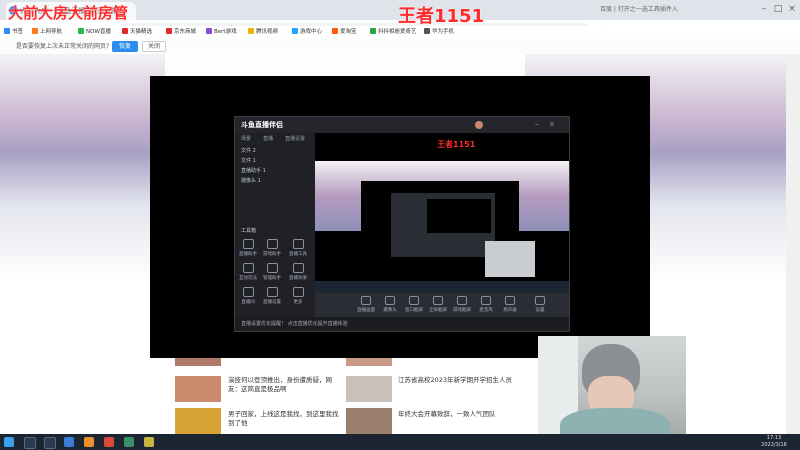  What do you see at coordinates (154, 46) in the screenshot?
I see `close-prompt-button: 关闭` at bounding box center [154, 46].